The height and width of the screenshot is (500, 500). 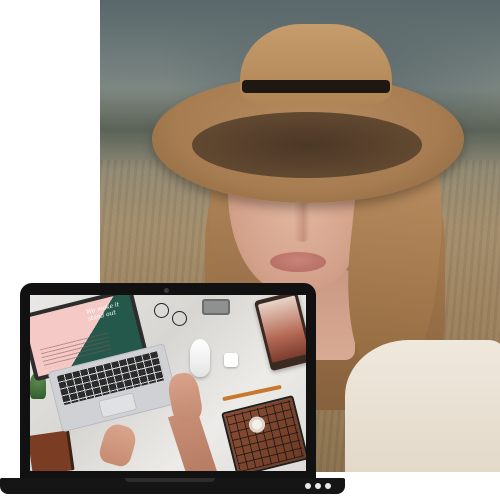 What do you see at coordinates (298, 262) in the screenshot?
I see `lips` at bounding box center [298, 262].